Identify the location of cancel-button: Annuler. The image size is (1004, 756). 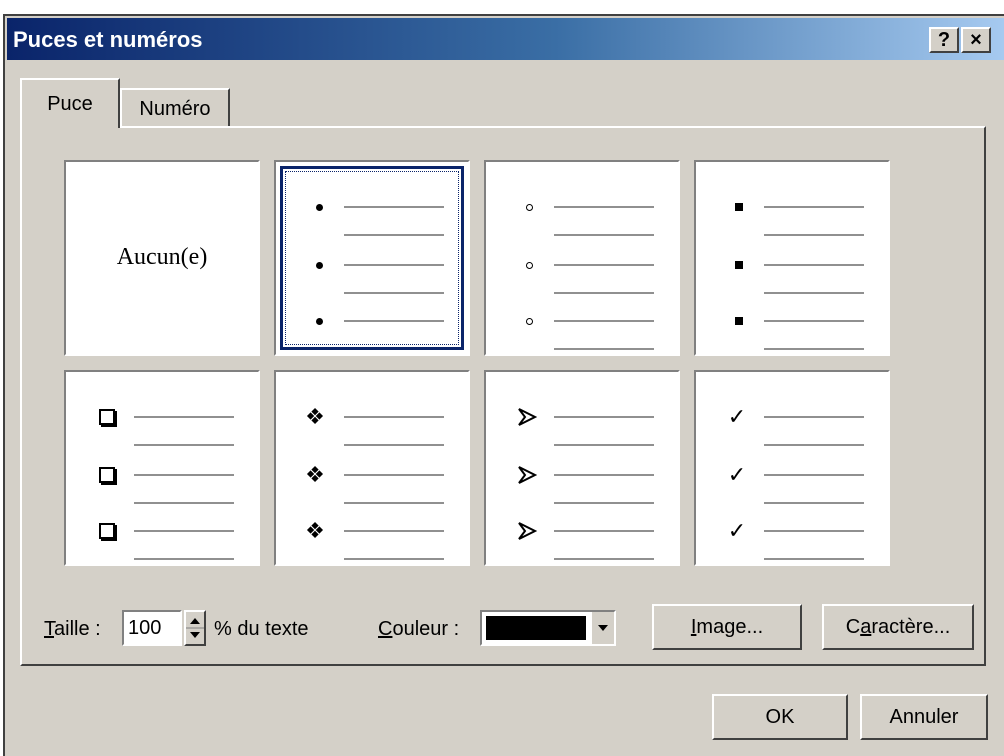
(924, 717).